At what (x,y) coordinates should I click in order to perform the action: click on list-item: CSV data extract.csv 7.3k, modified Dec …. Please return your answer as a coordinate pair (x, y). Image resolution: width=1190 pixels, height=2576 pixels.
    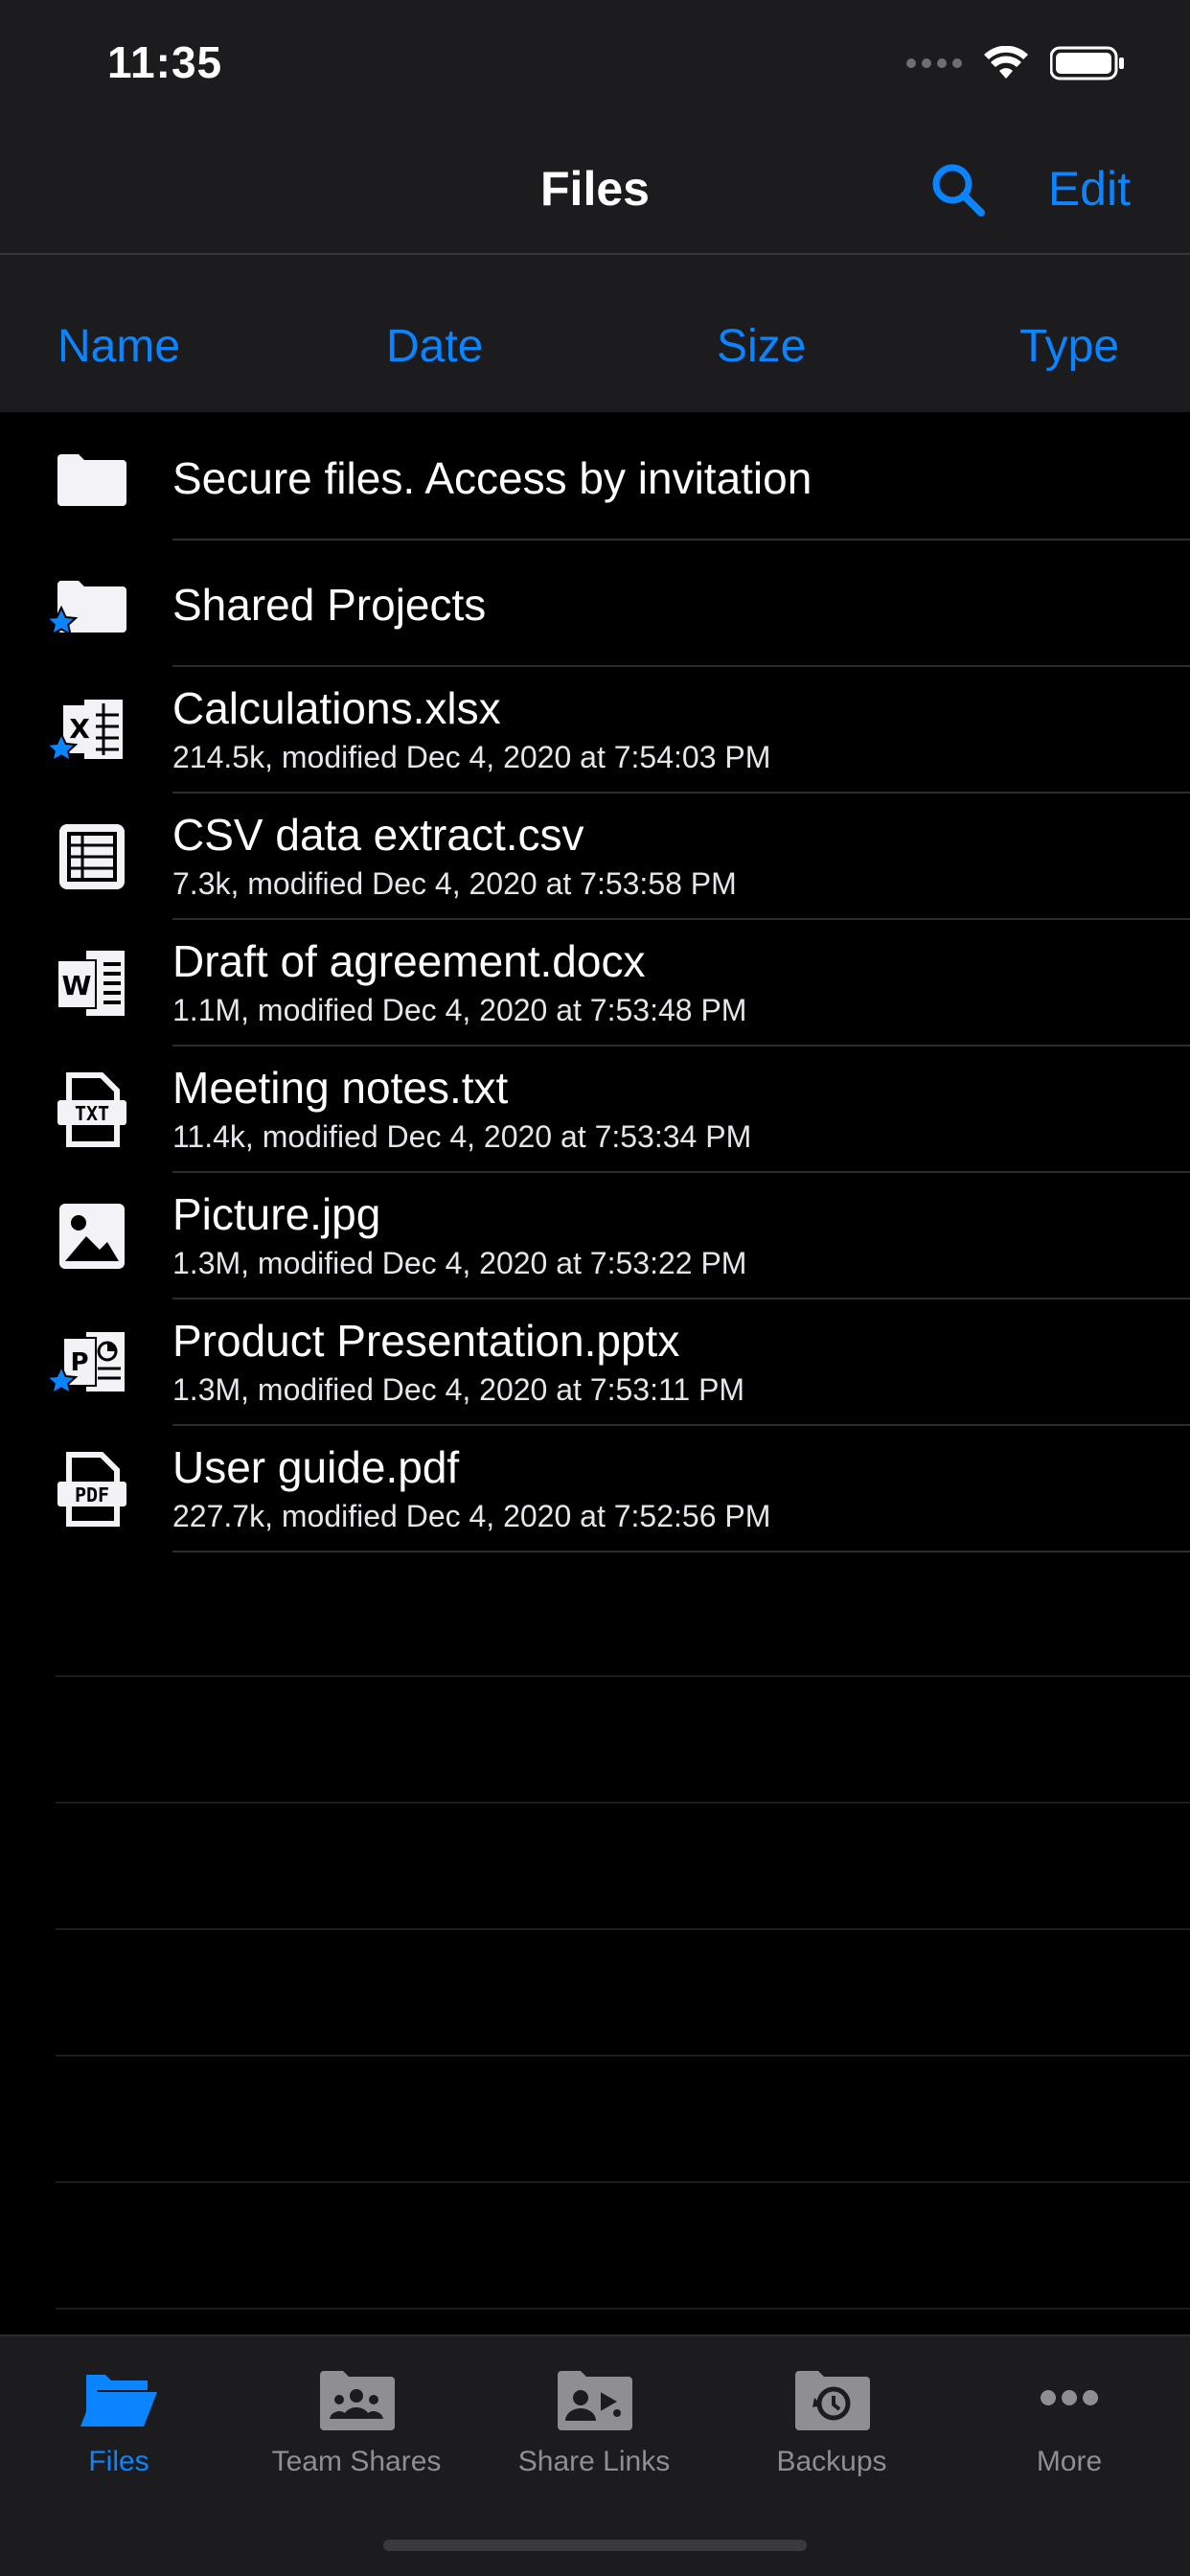
    Looking at the image, I should click on (595, 857).